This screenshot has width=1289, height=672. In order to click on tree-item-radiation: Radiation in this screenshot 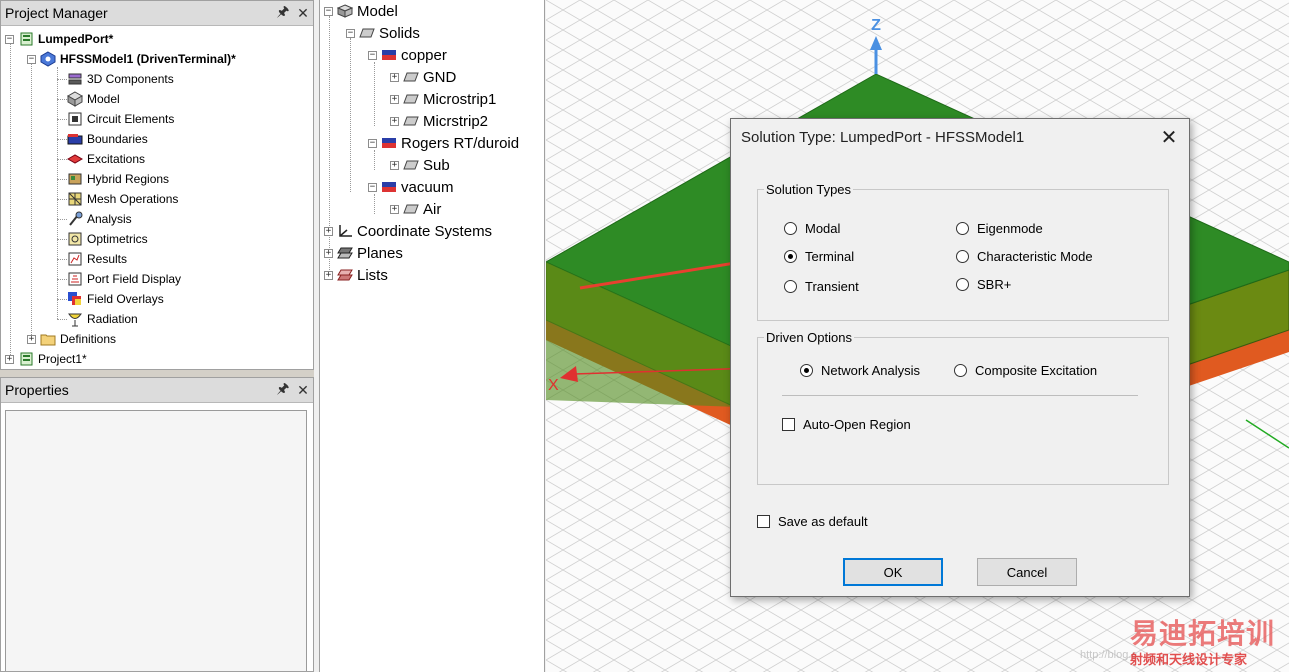, I will do `click(102, 319)`.